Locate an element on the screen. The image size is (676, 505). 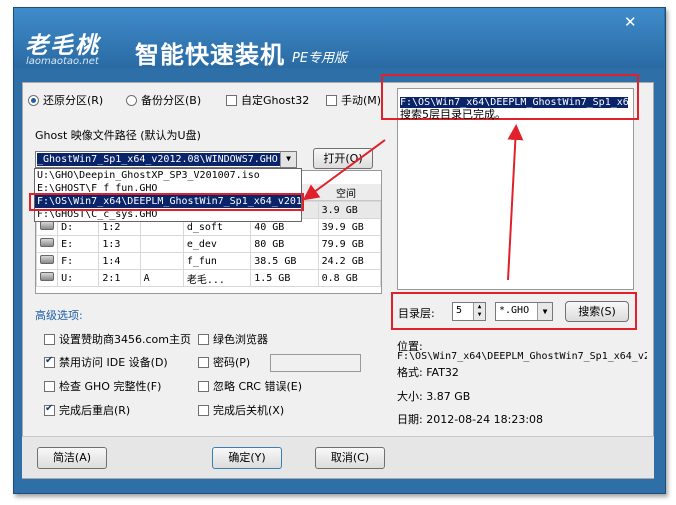
annotation-arrows is located at coordinates (413, 202).